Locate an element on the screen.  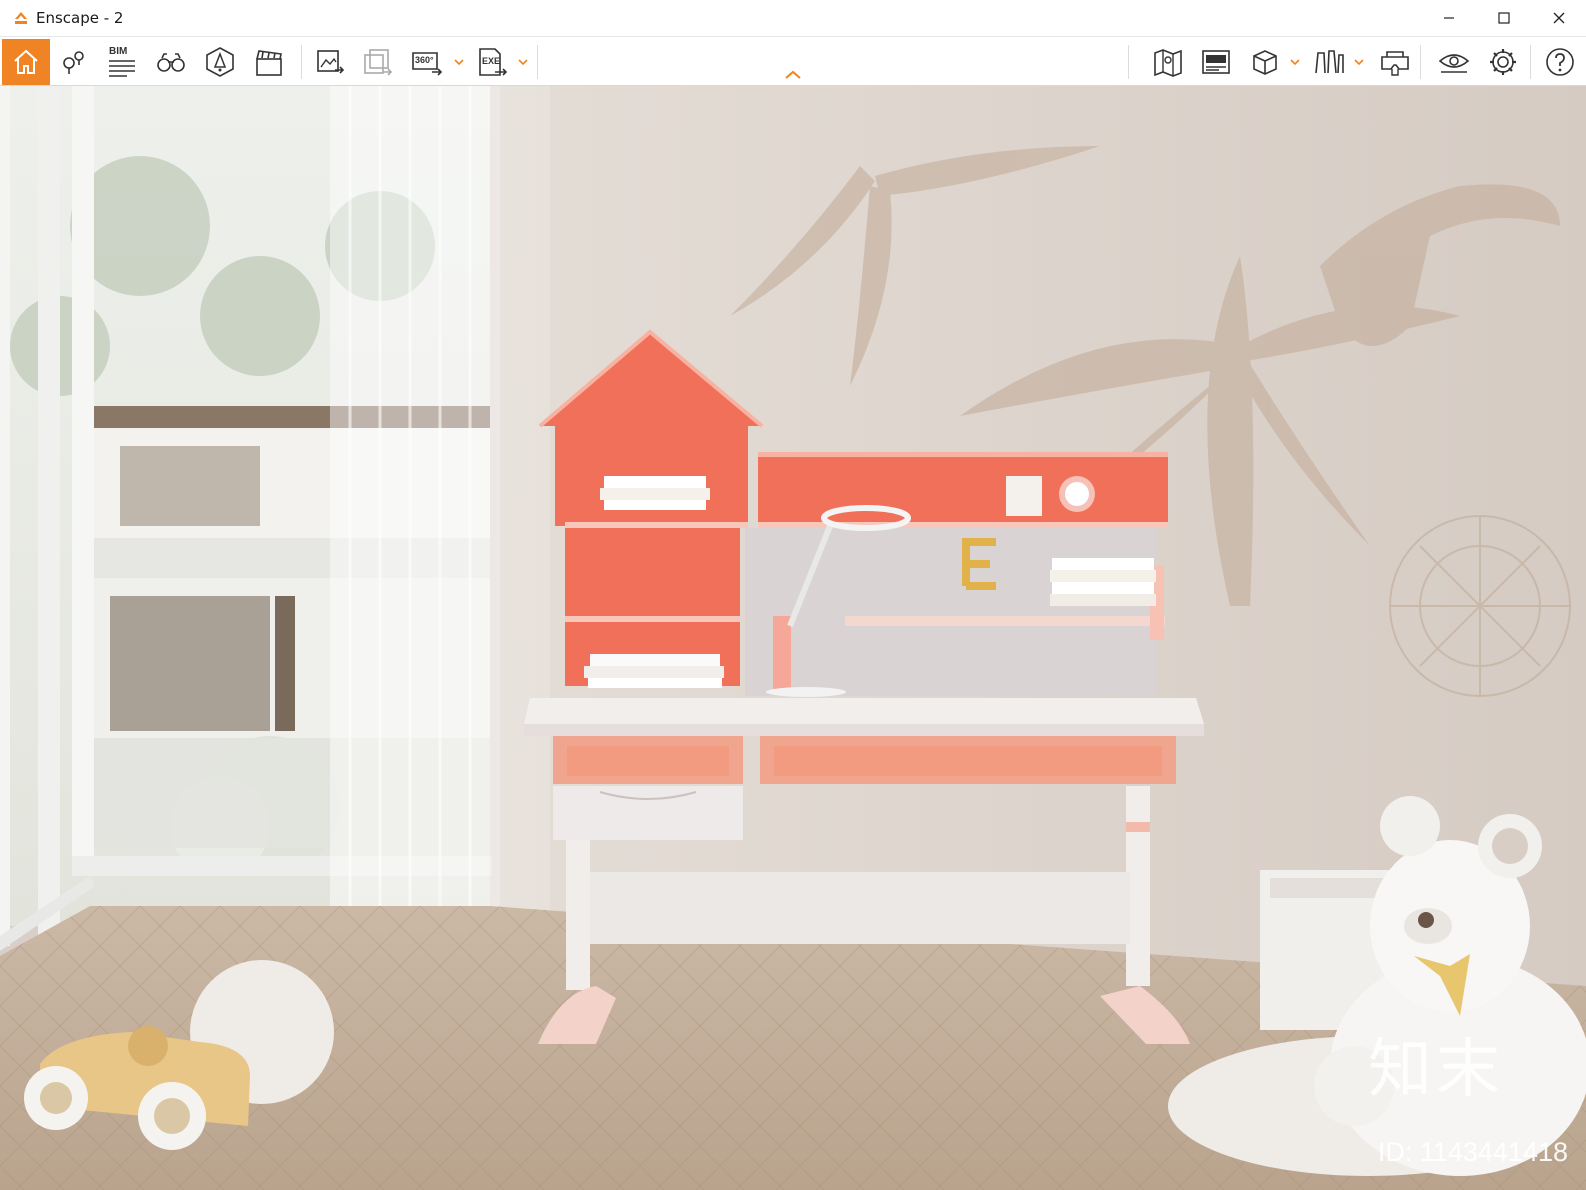
material-editor-button is located at coordinates (1265, 62).